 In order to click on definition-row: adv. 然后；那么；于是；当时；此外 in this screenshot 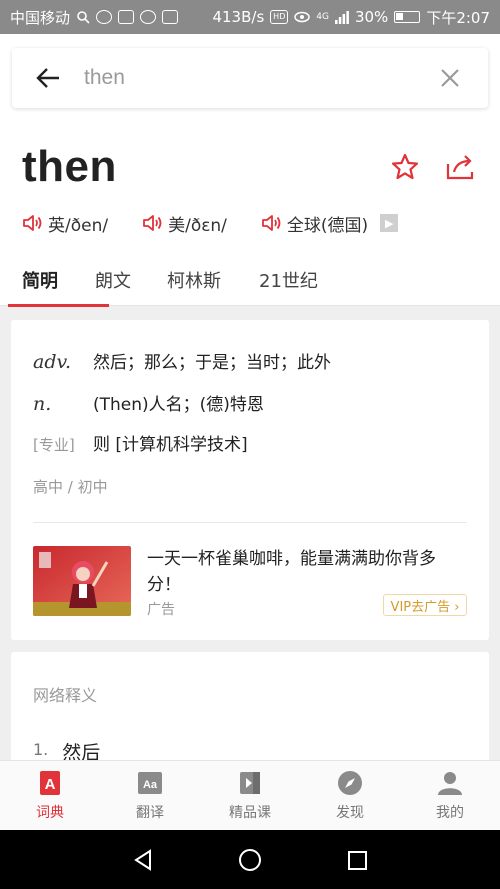, I will do `click(182, 360)`.